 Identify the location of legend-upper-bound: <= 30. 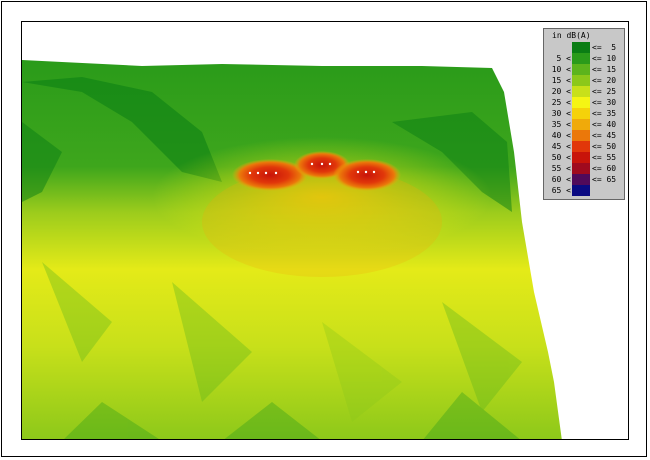
(604, 102).